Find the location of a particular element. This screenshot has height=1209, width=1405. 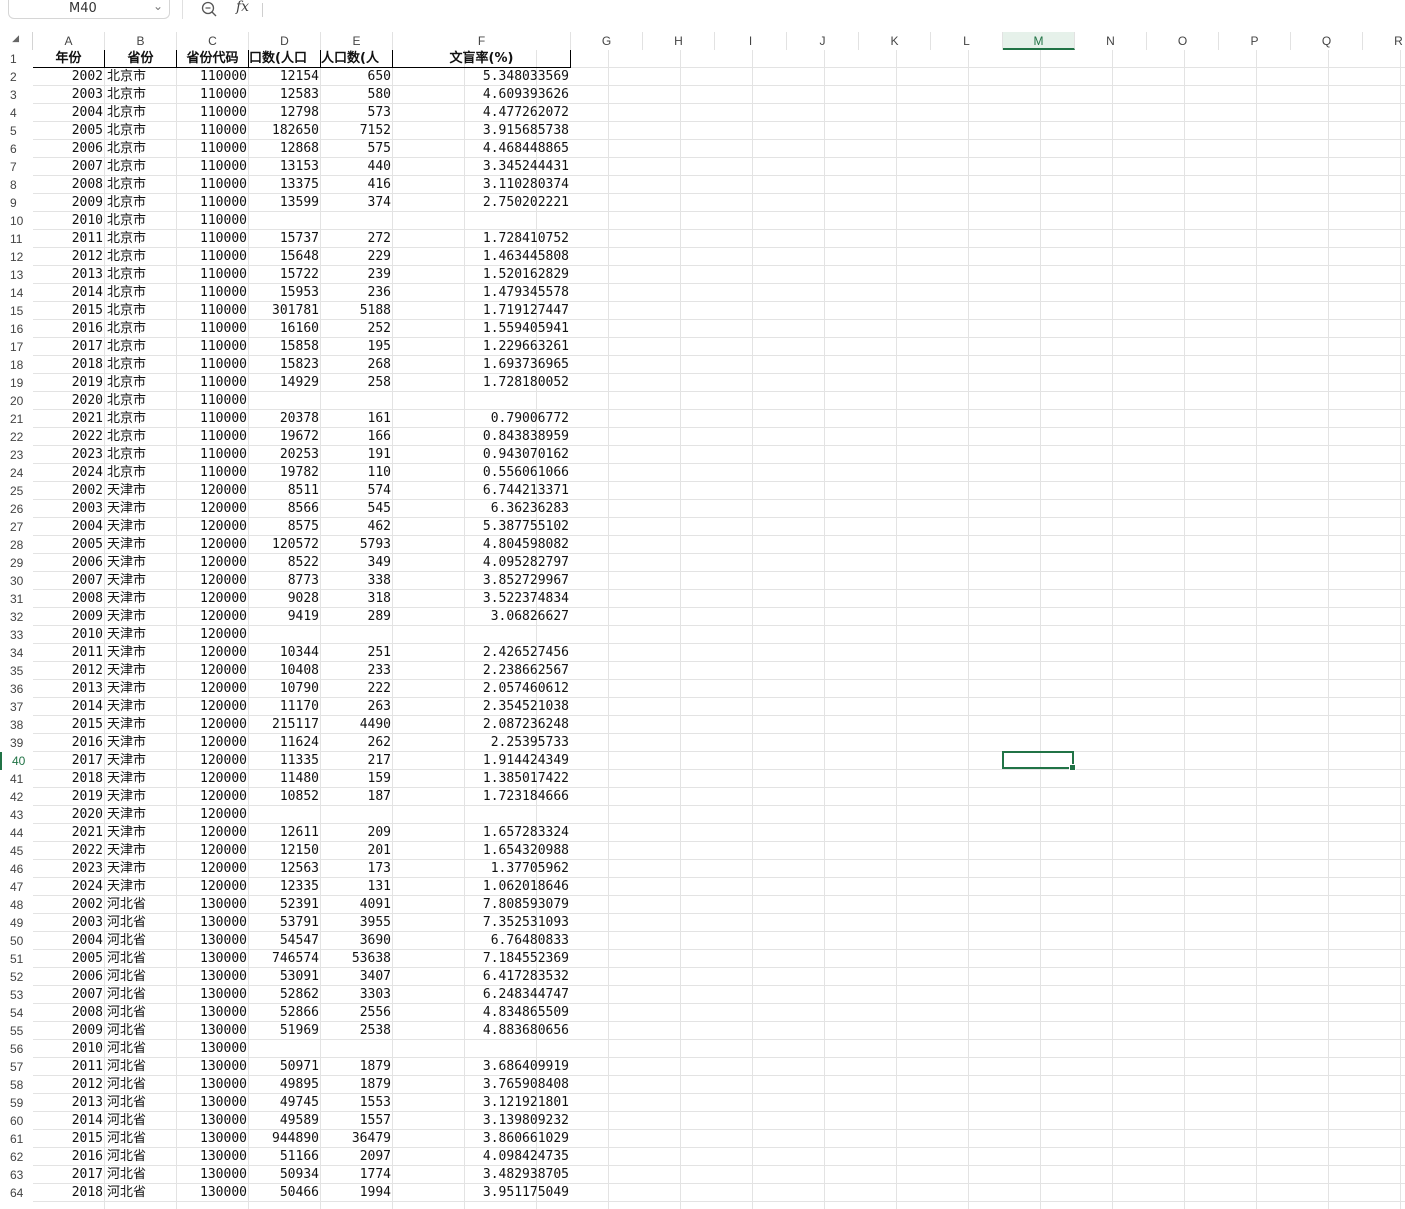

row-header: 20 is located at coordinates (16, 401).